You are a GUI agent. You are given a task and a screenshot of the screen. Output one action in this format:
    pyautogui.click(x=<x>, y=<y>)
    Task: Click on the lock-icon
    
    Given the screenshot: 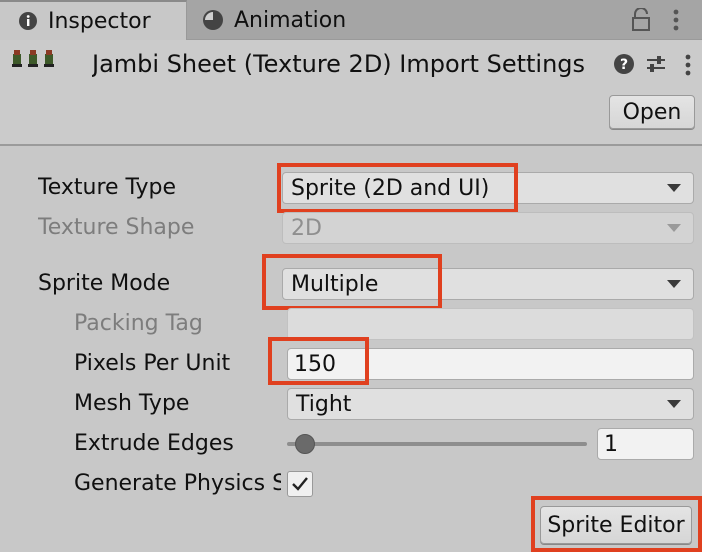 What is the action you would take?
    pyautogui.click(x=641, y=19)
    